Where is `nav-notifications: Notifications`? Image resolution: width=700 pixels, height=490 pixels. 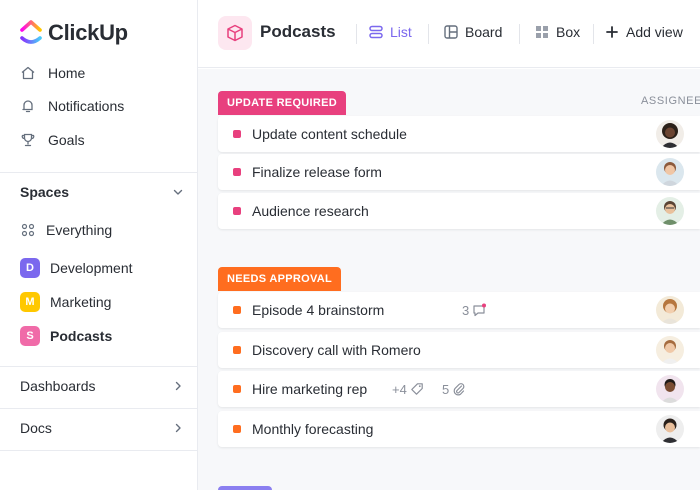
nav-notifications: Notifications is located at coordinates (72, 106).